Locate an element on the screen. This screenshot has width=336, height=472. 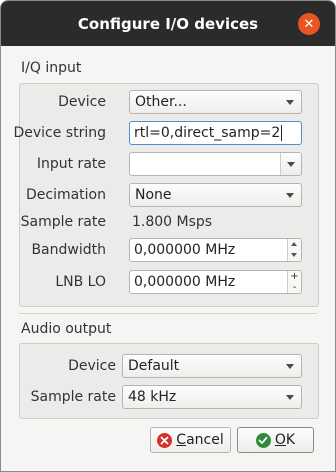
decimation-combo: None is located at coordinates (215, 195).